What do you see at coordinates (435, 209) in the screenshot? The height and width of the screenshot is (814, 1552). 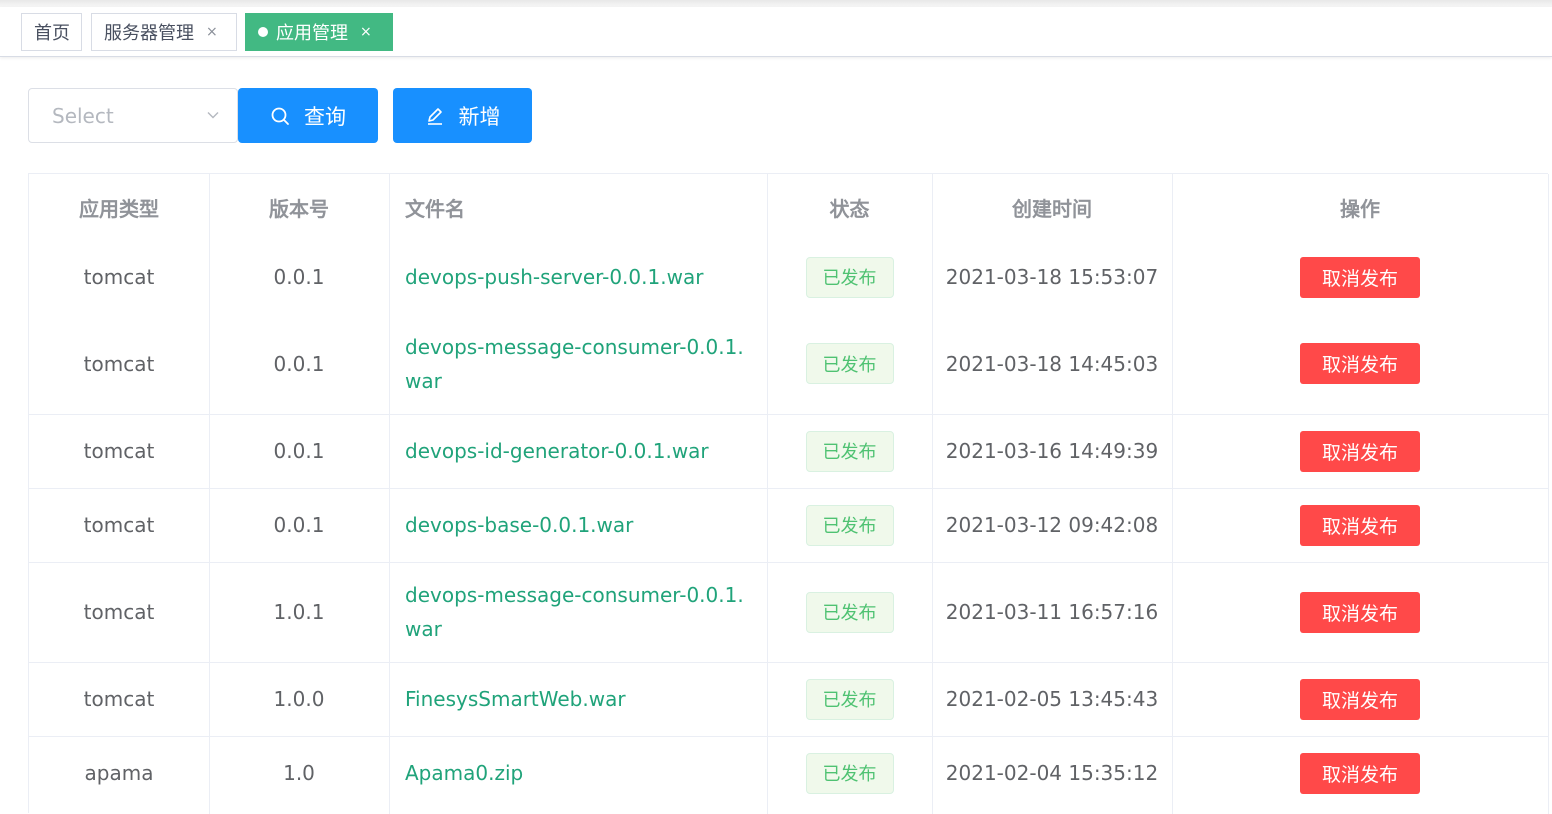 I see `header-filename: 文件名` at bounding box center [435, 209].